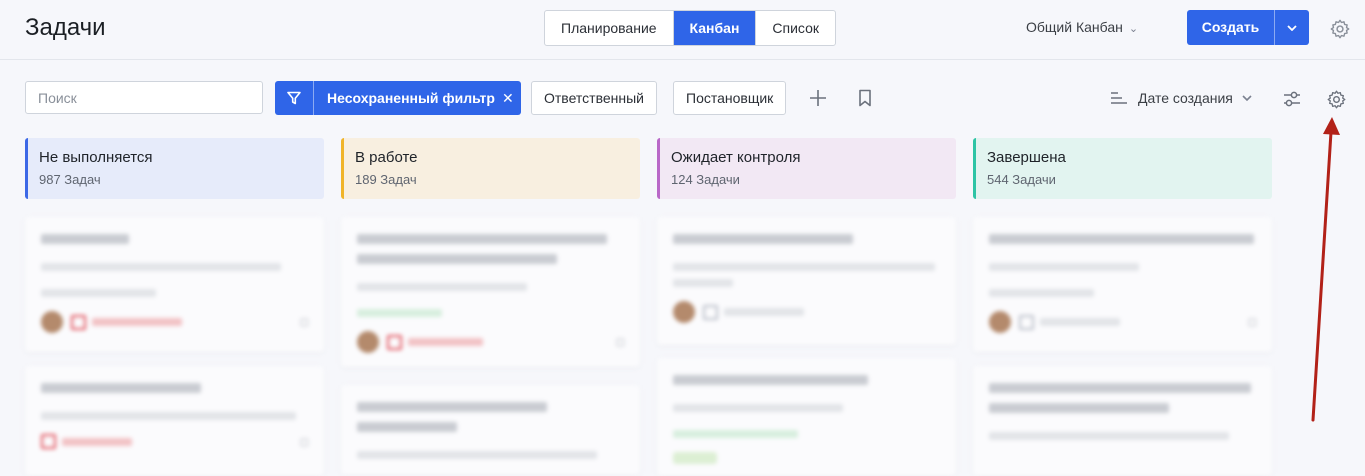 The height and width of the screenshot is (476, 1365). What do you see at coordinates (1325, 269) in the screenshot?
I see `annotation-arrow` at bounding box center [1325, 269].